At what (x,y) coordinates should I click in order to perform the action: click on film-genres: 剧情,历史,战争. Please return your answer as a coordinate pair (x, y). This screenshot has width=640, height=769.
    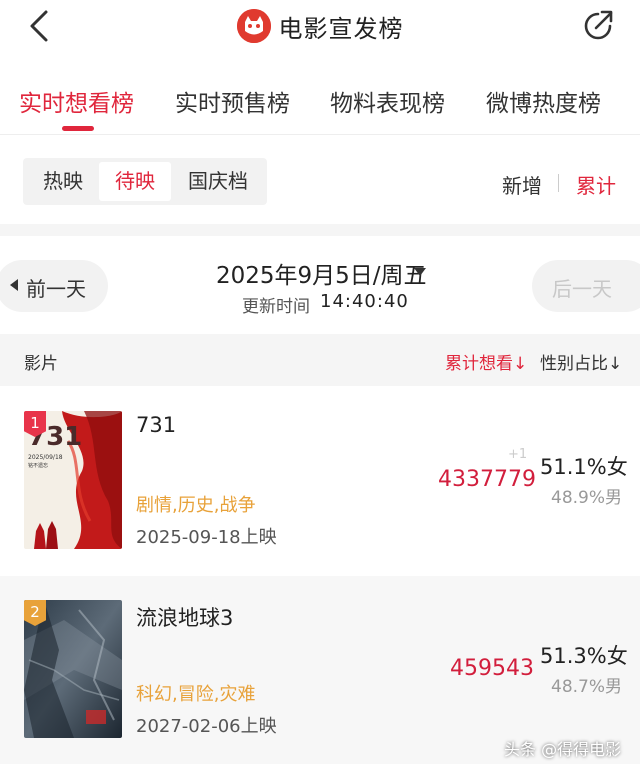
    Looking at the image, I should click on (196, 505).